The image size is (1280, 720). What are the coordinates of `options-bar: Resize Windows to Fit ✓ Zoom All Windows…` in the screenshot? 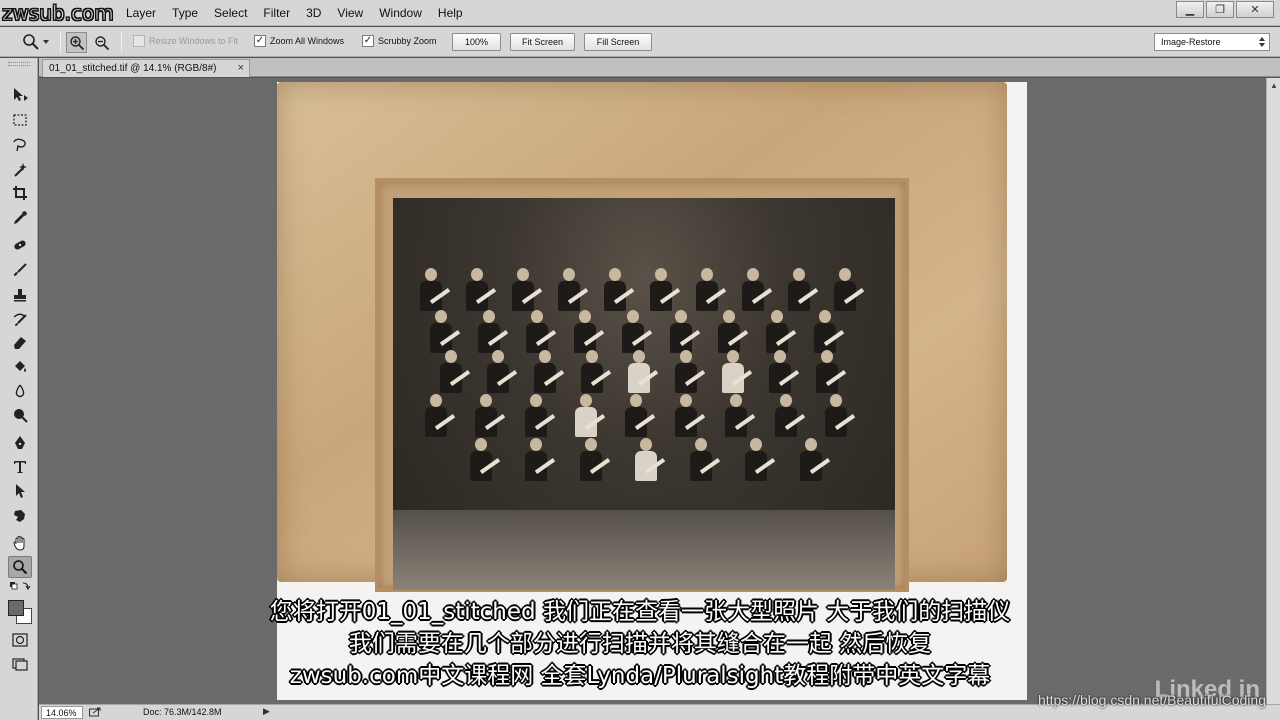 It's located at (640, 42).